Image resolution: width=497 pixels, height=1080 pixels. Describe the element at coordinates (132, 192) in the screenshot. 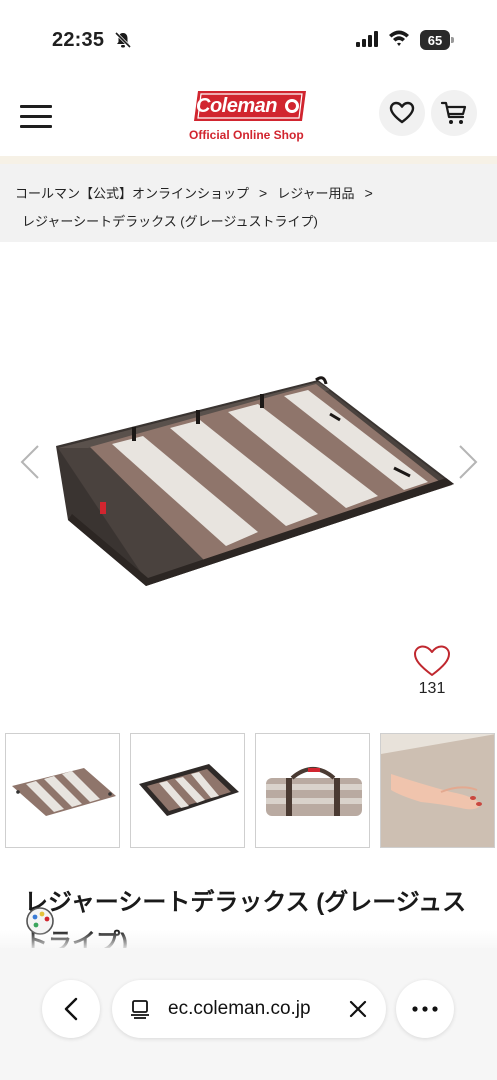

I see `breadcrumb-link-home: コールマン【公式】オンラインショップ` at that location.